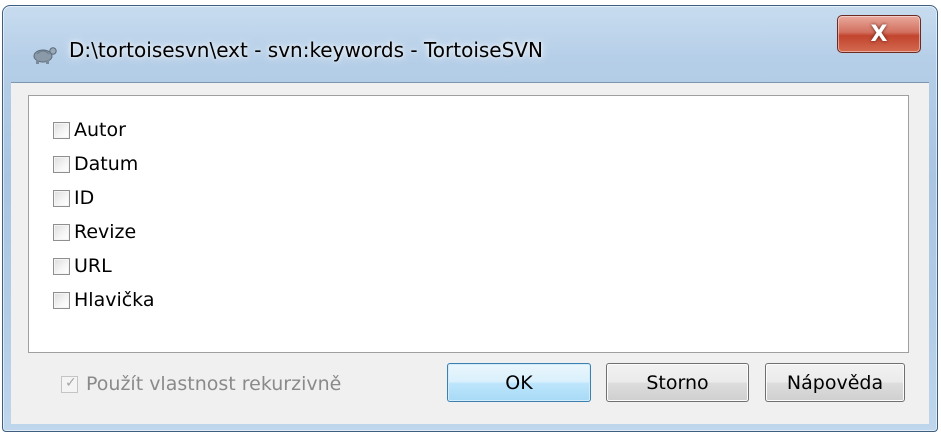 This screenshot has width=941, height=435. What do you see at coordinates (677, 382) in the screenshot?
I see `cancel-button: Storno` at bounding box center [677, 382].